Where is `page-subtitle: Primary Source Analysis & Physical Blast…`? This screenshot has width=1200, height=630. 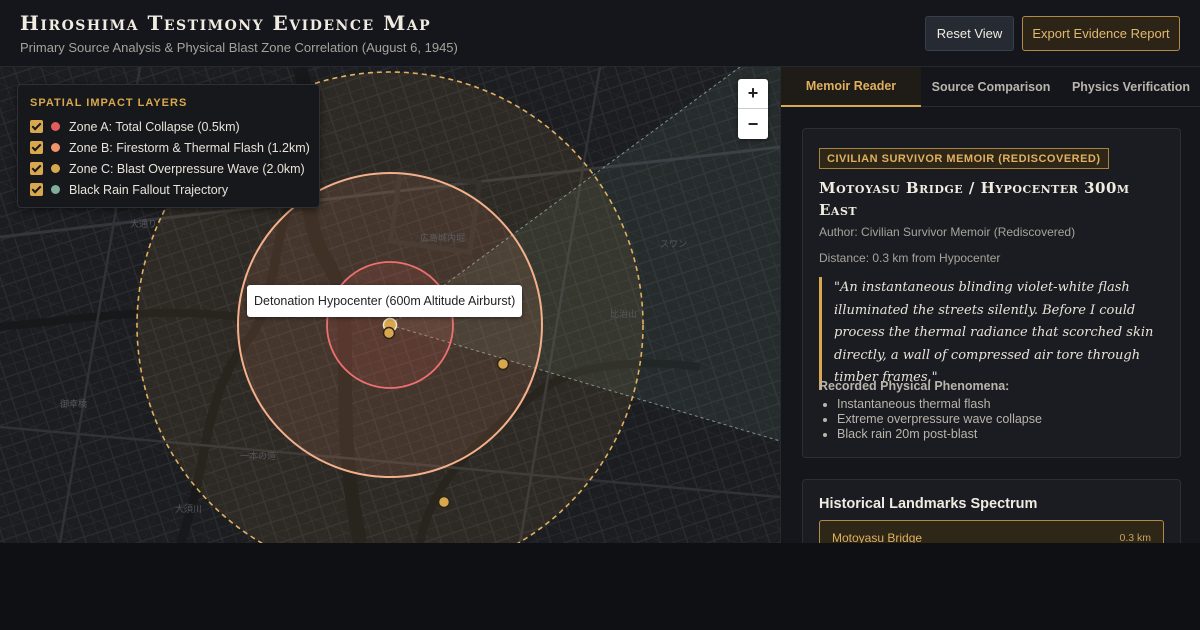 page-subtitle: Primary Source Analysis & Physical Blast… is located at coordinates (239, 47).